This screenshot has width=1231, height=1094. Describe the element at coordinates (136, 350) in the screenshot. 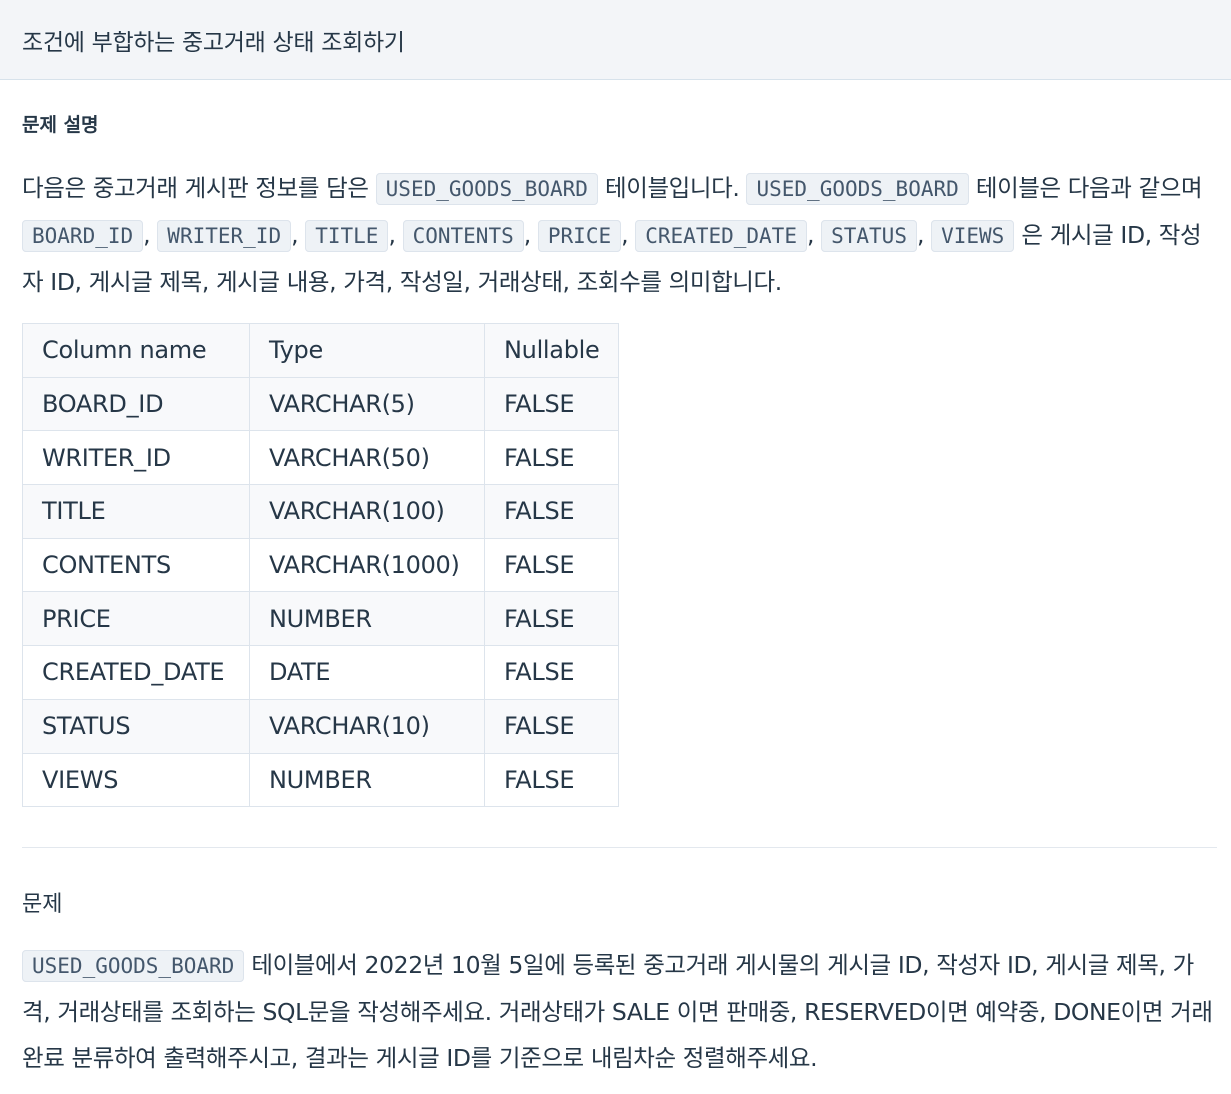

I see `table-header-cell: Column name` at that location.